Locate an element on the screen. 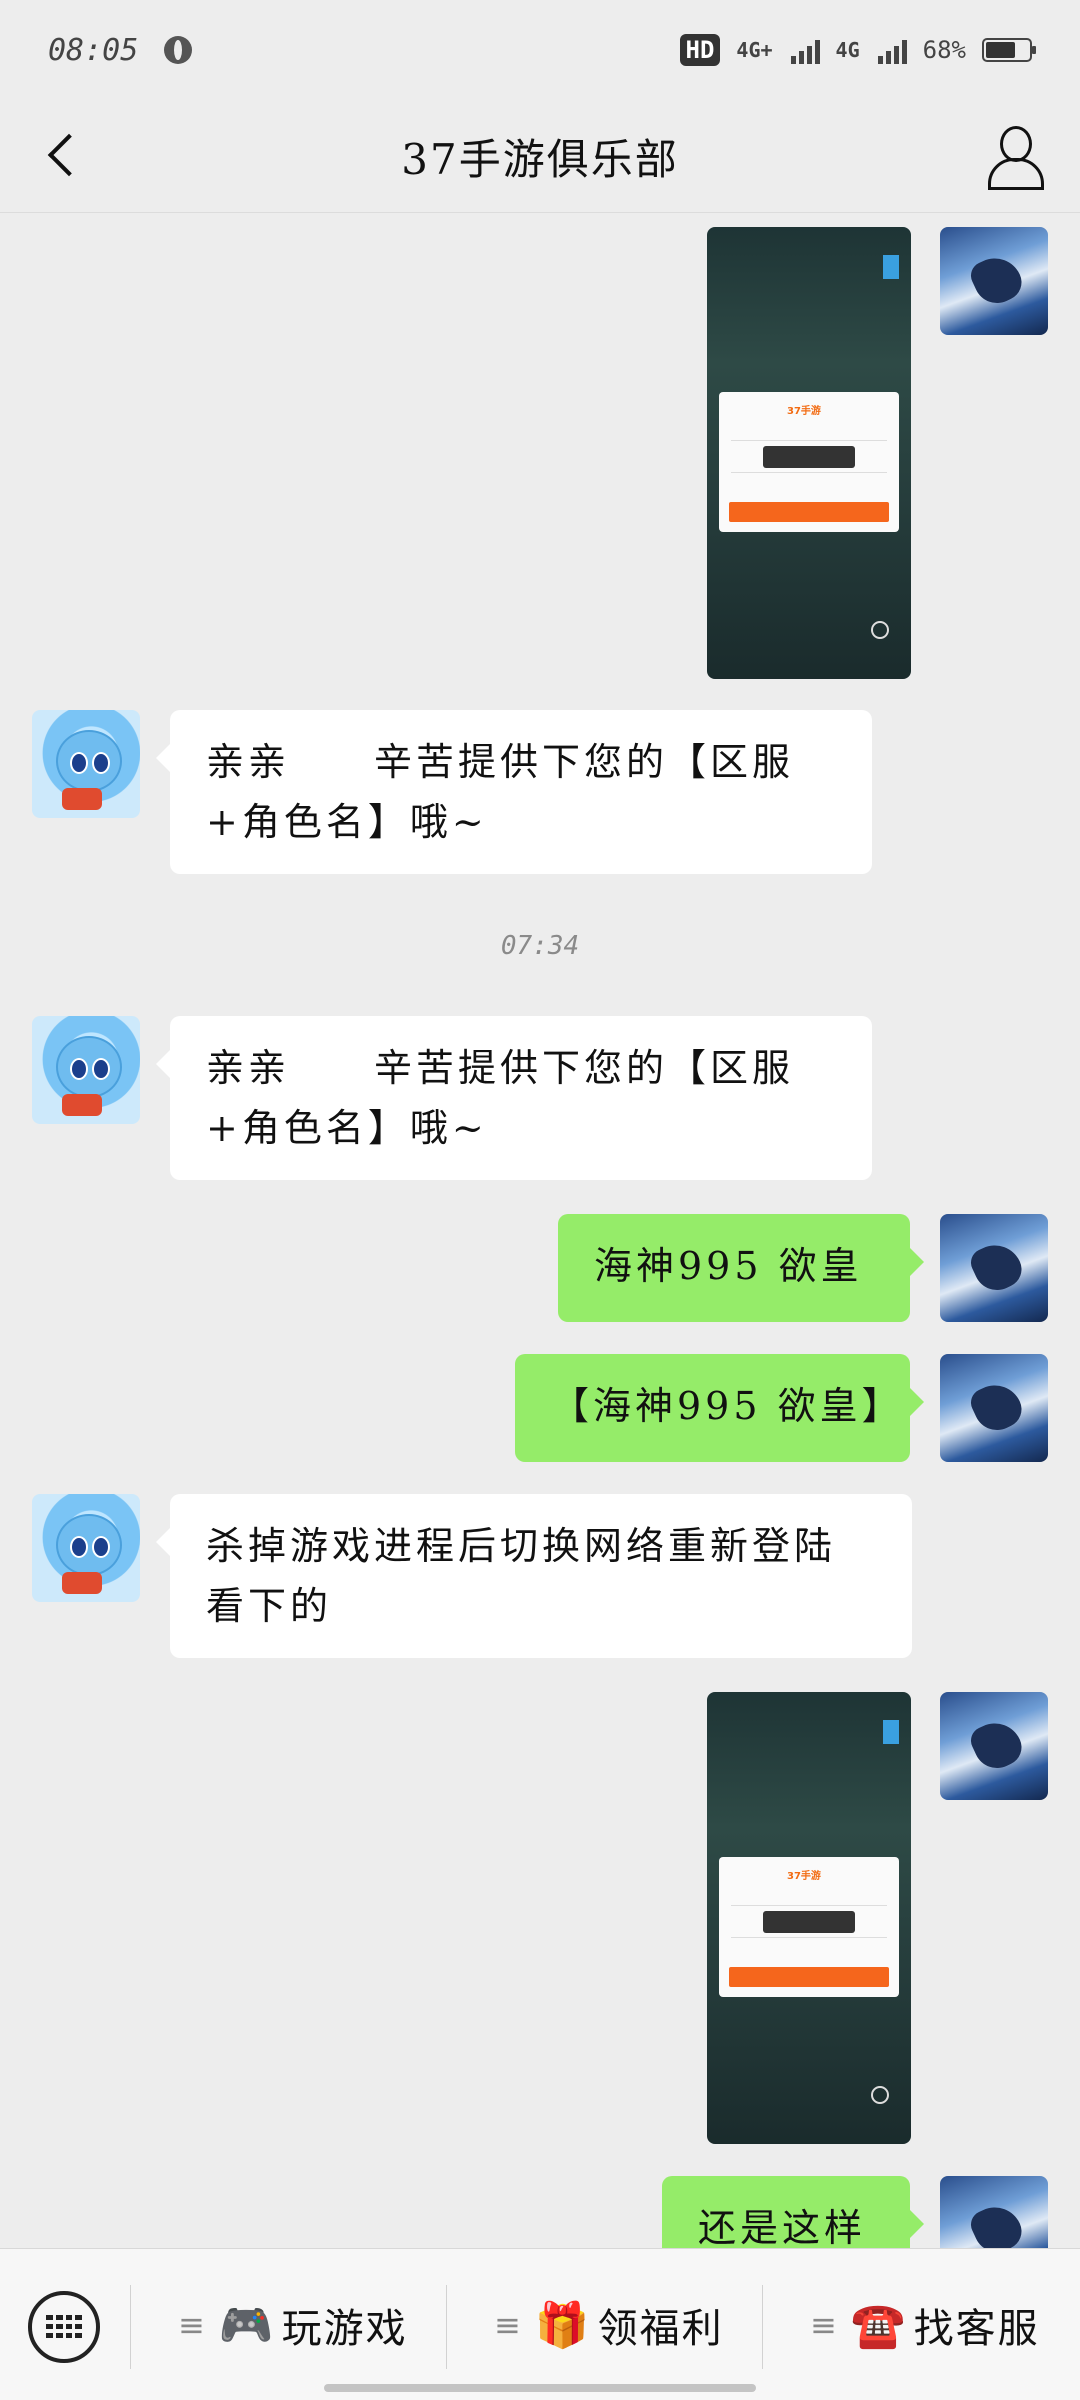  menu-label: 找客服 is located at coordinates (976, 2329).